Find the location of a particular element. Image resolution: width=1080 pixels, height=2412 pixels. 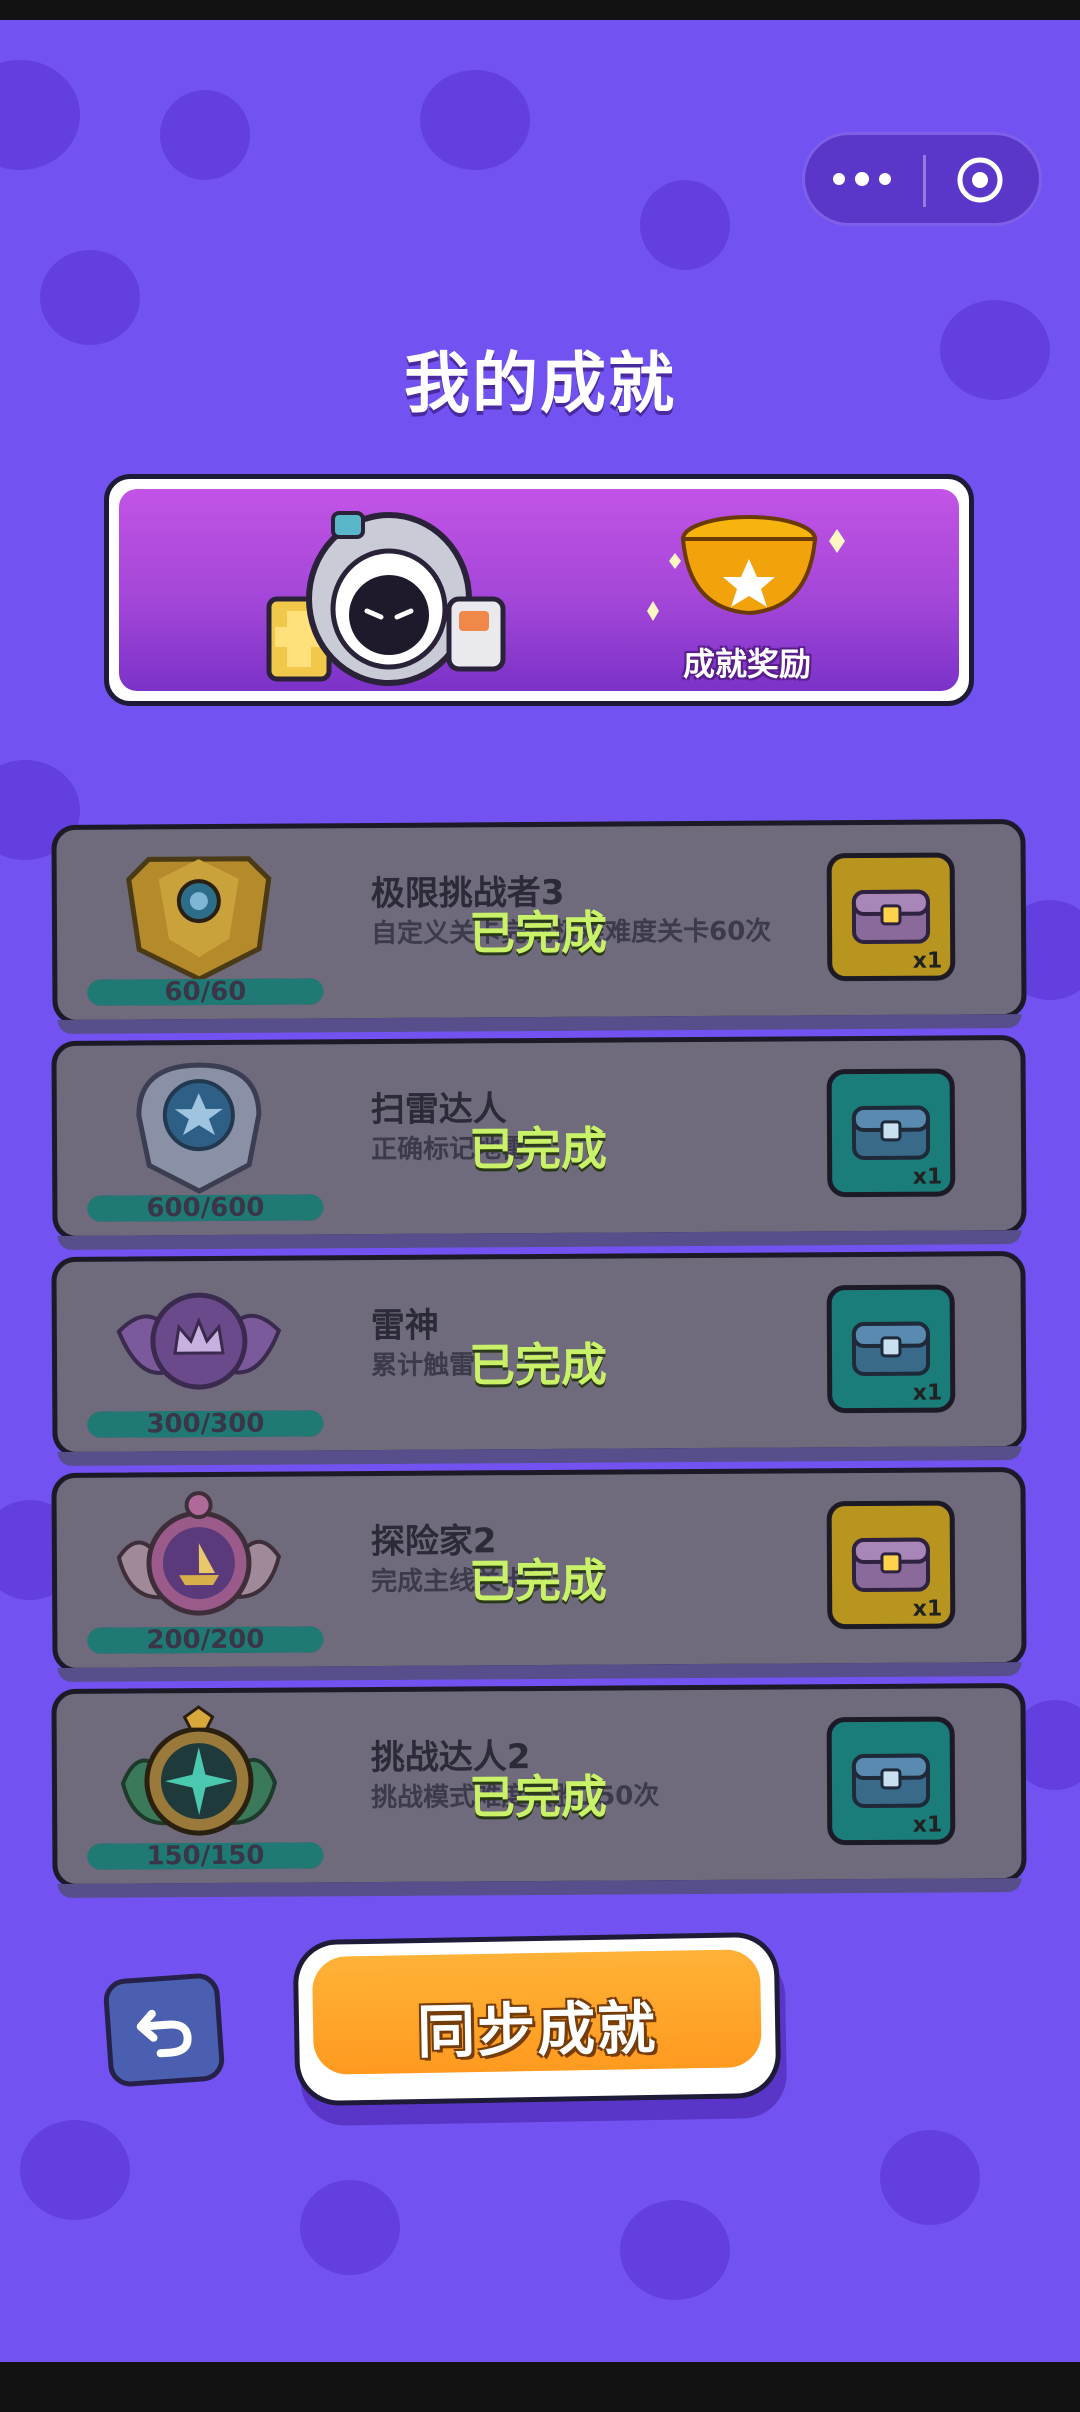

achievement-card: 200/200 探险家2 完成主线关卡次 已完成 x1 is located at coordinates (539, 1570).